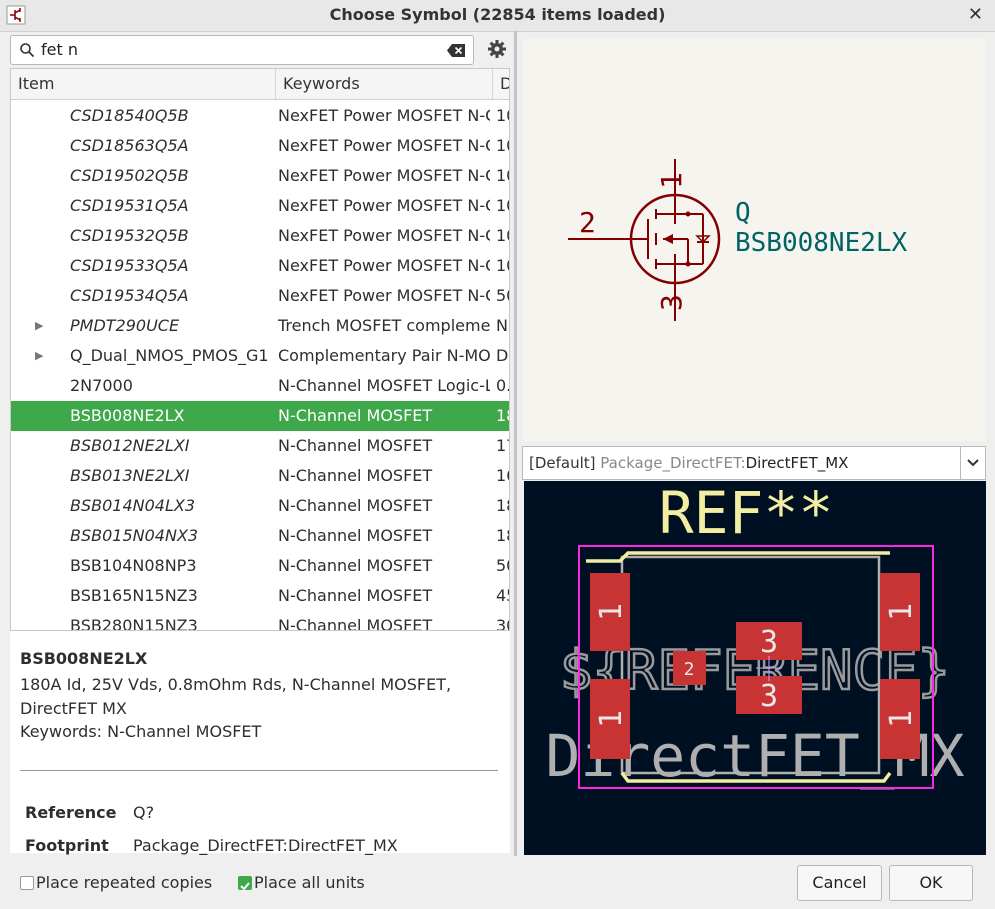 The image size is (995, 909). I want to click on footprint-library: Package_DirectFET:, so click(673, 463).